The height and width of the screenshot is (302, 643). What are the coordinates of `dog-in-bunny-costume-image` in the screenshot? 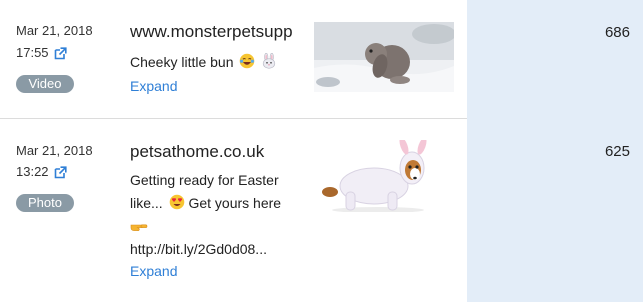 It's located at (381, 176).